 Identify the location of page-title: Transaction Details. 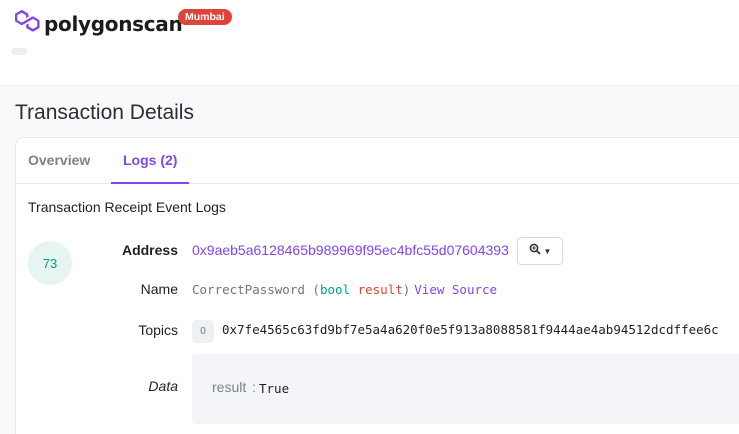
(104, 112).